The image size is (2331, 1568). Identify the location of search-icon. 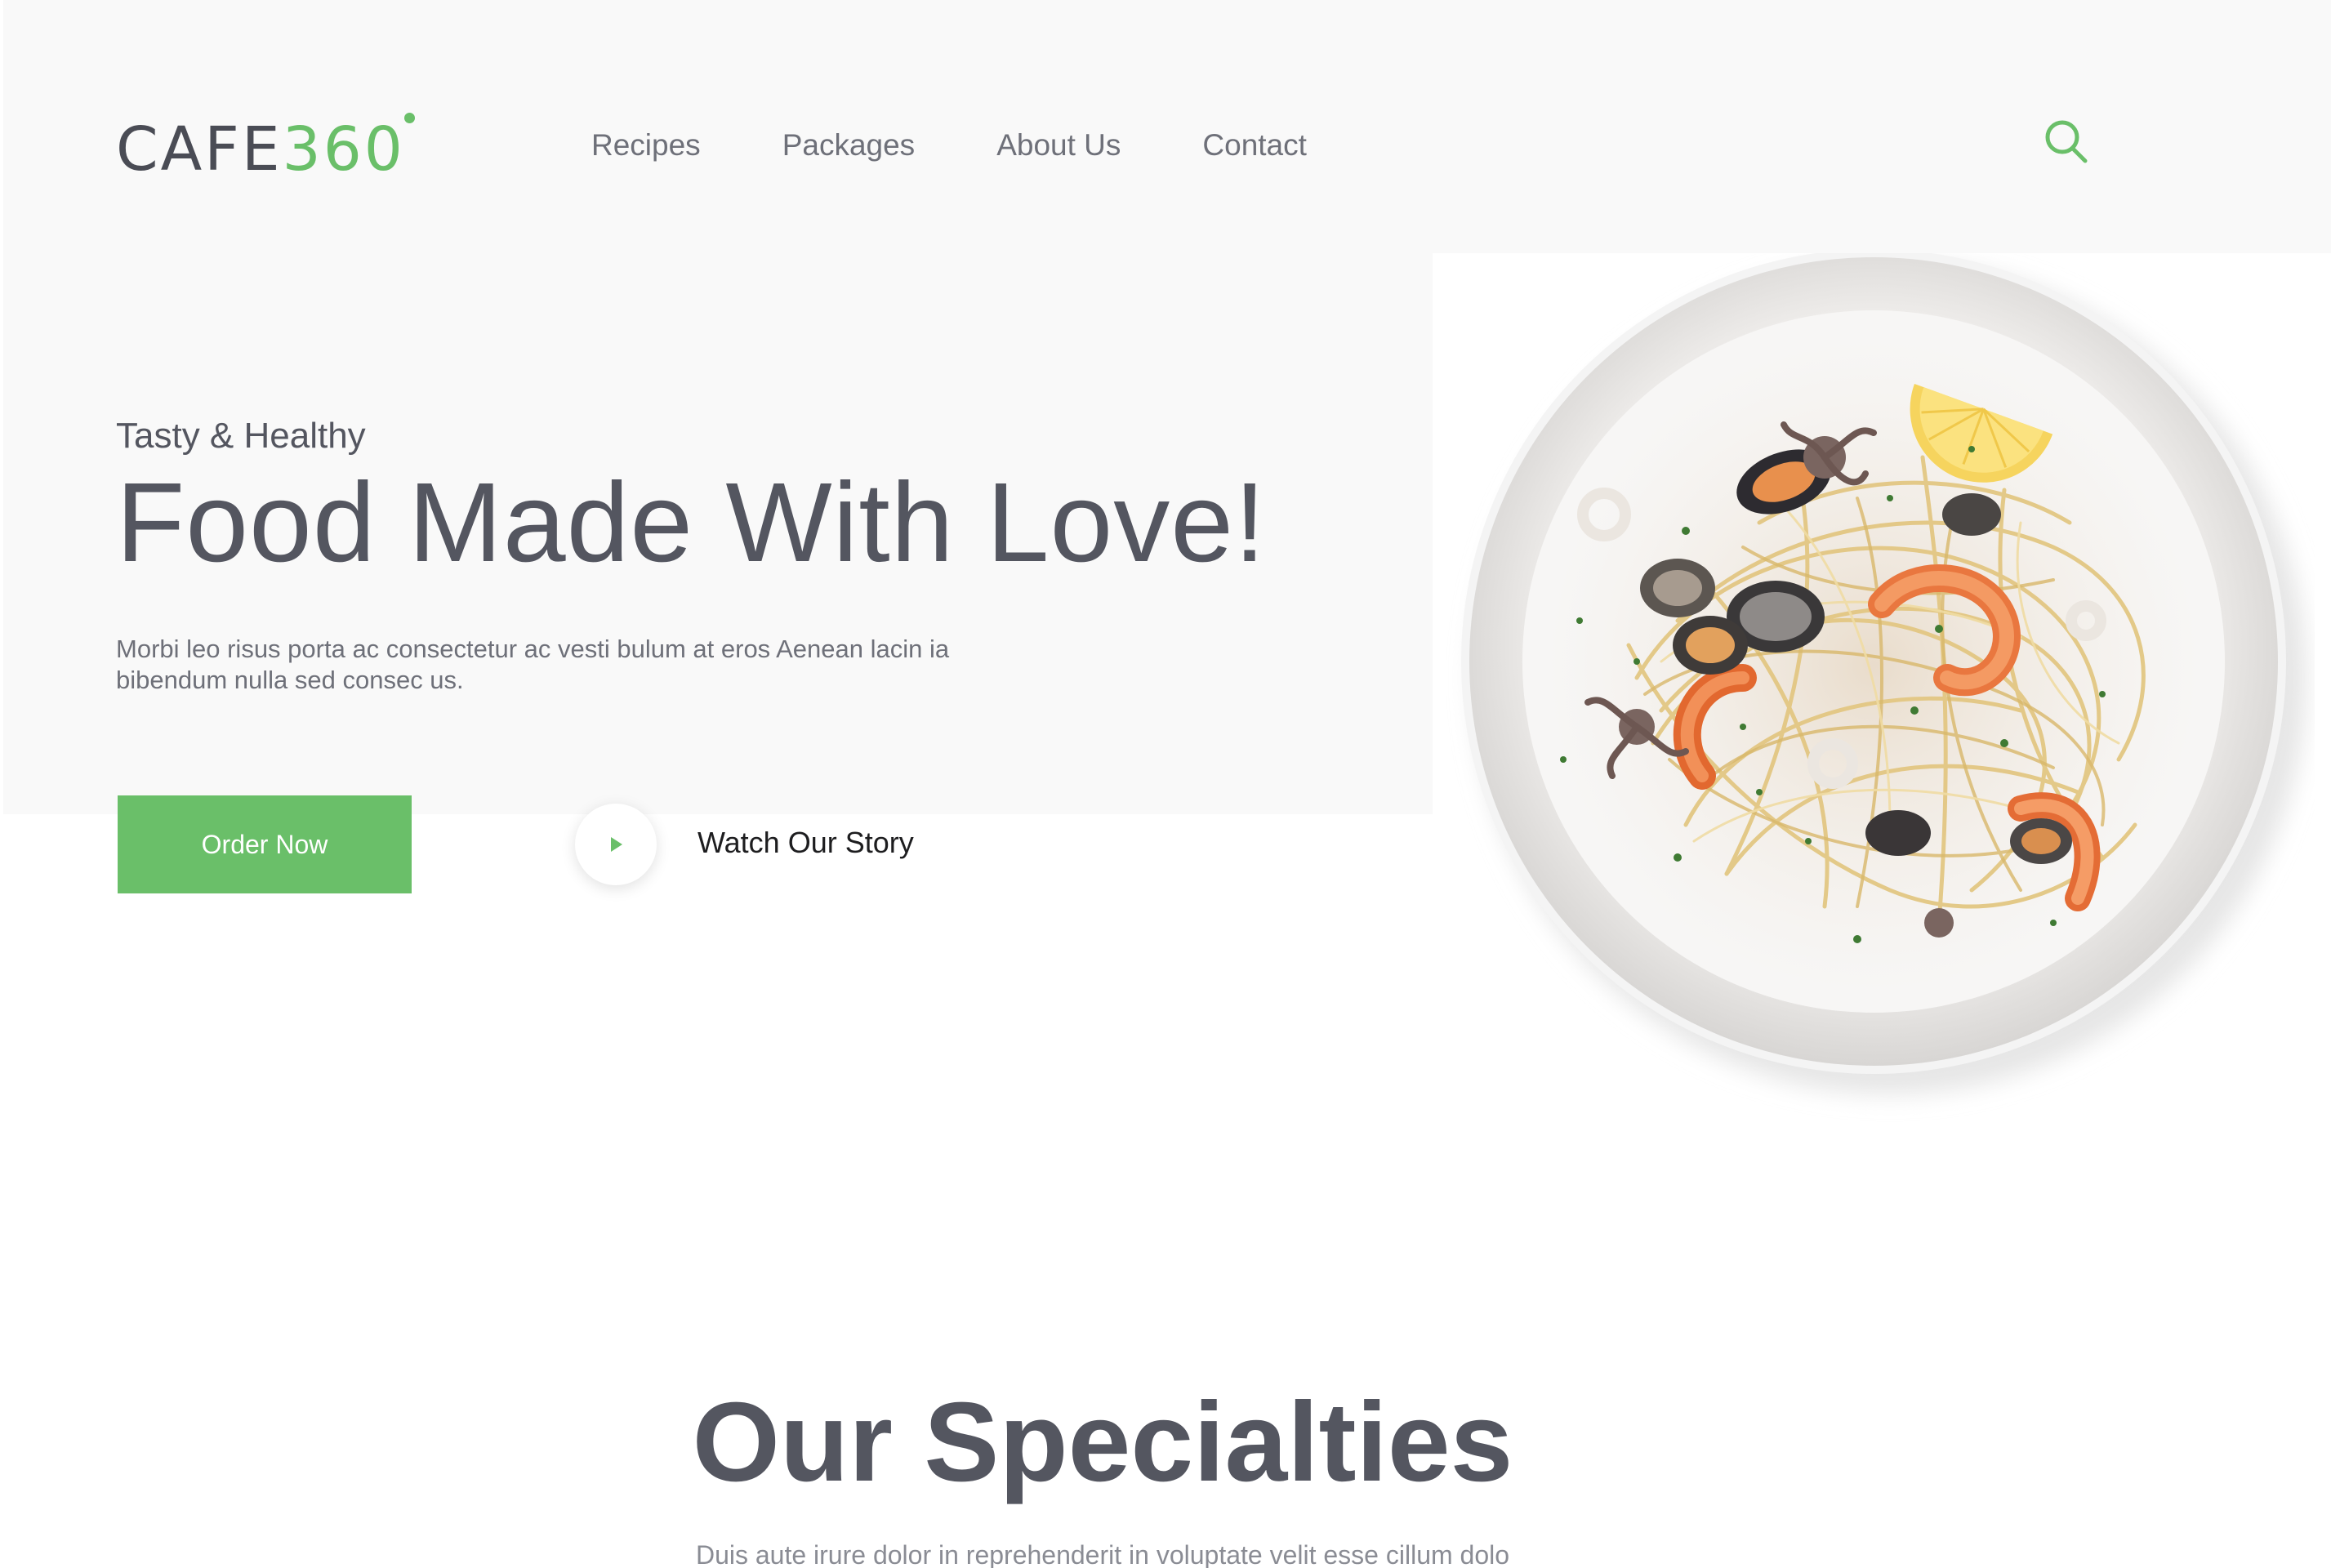
(2066, 141).